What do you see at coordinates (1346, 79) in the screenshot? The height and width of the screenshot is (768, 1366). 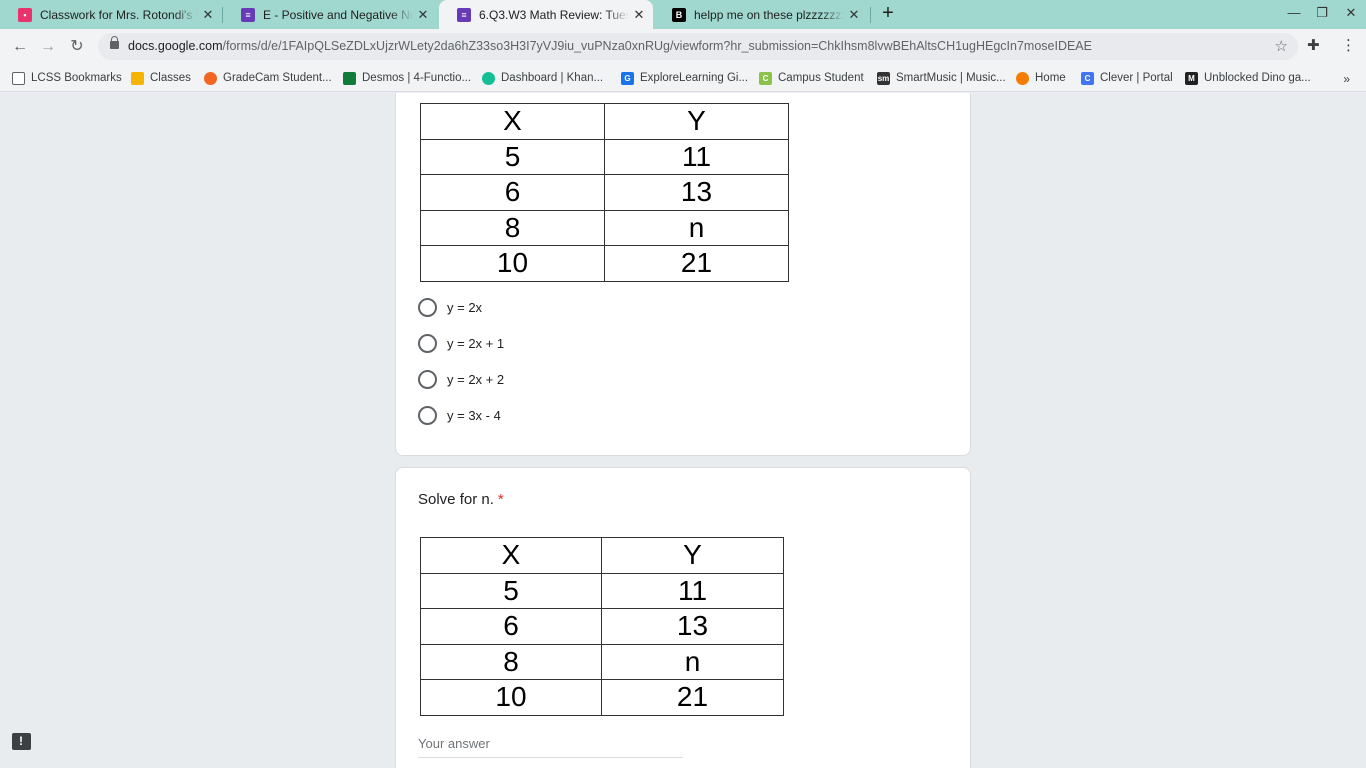 I see `chevron-right-icon: »` at bounding box center [1346, 79].